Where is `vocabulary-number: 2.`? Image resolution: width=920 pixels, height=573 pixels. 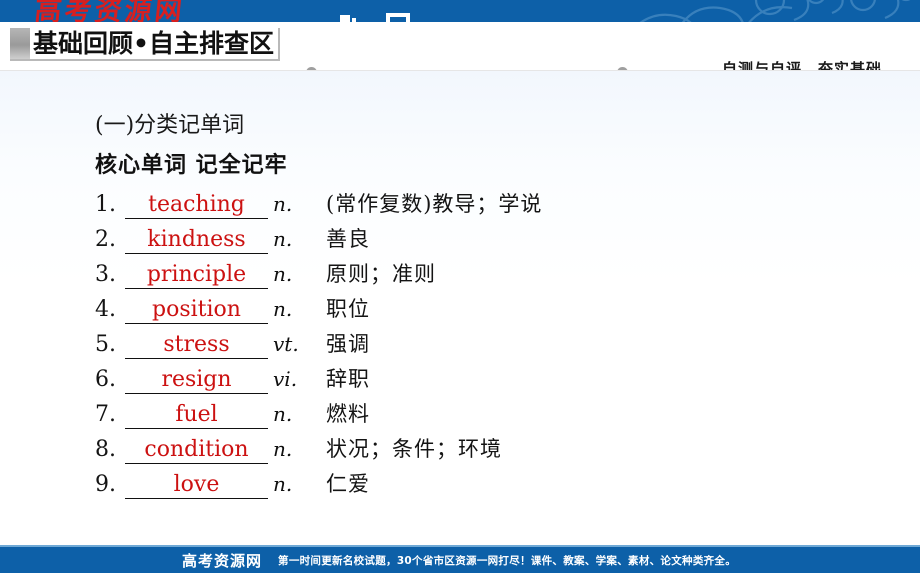
vocabulary-number: 2. is located at coordinates (105, 239).